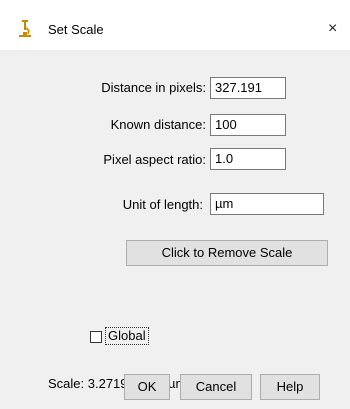  What do you see at coordinates (25, 28) in the screenshot?
I see `microscope-icon` at bounding box center [25, 28].